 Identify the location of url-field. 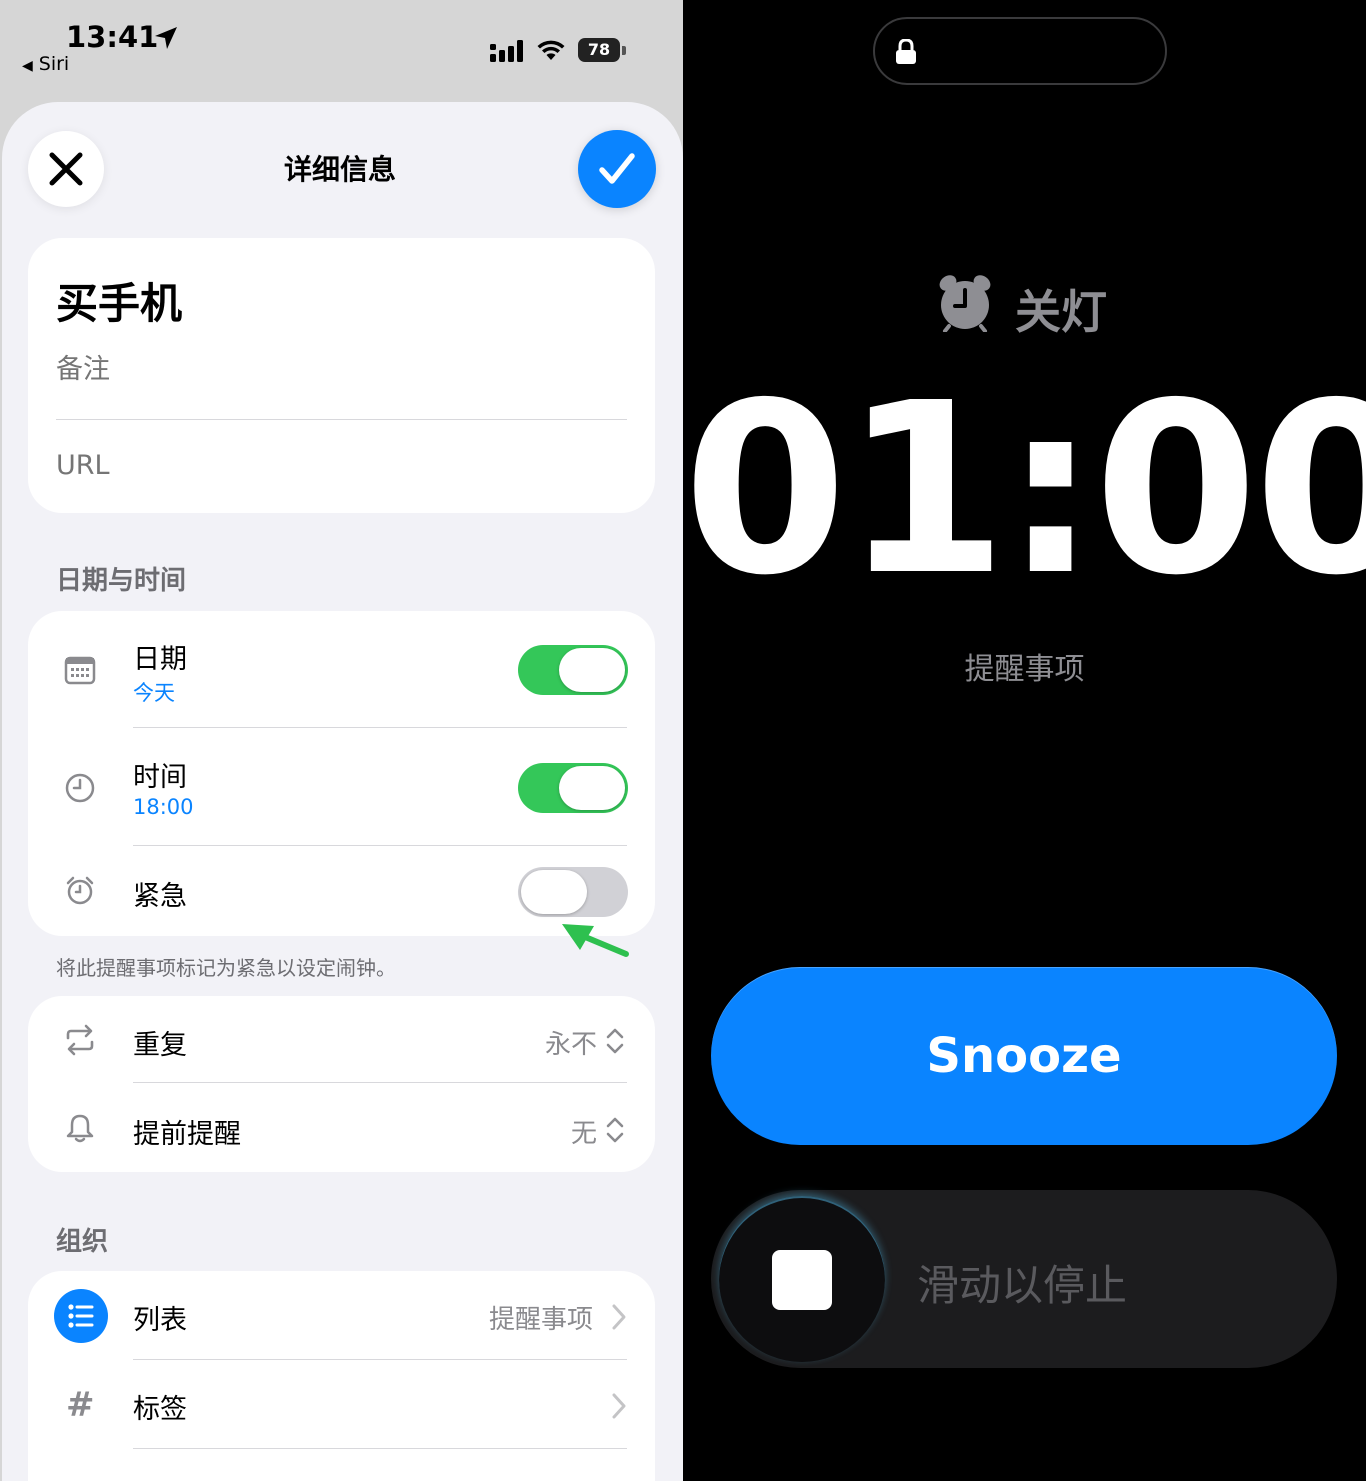
(336, 465).